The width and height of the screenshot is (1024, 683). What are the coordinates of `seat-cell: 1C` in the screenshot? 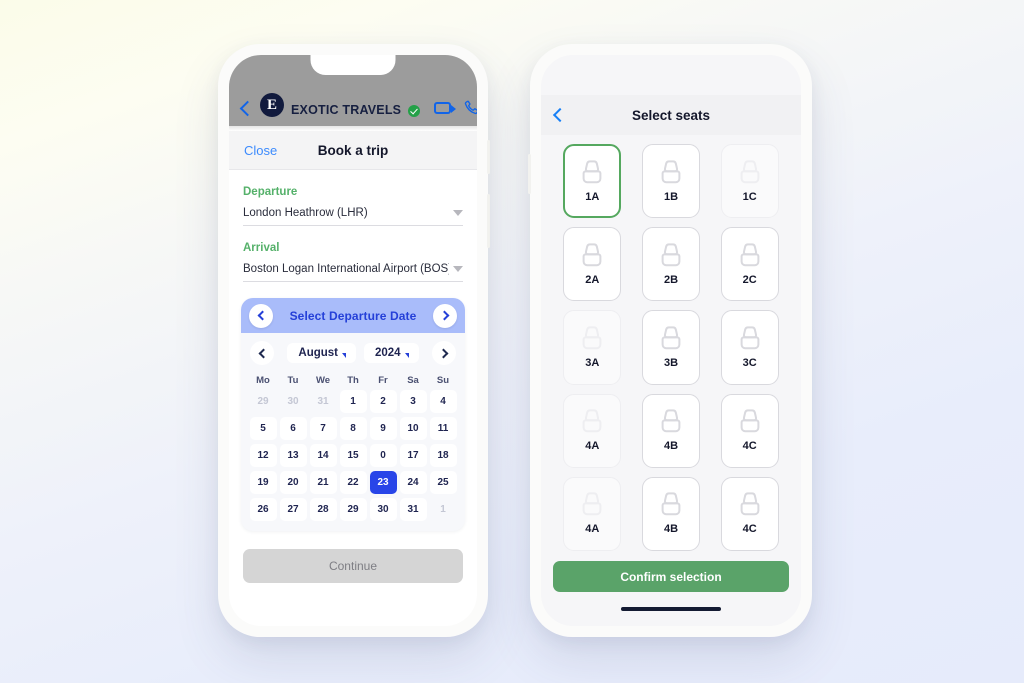 It's located at (749, 181).